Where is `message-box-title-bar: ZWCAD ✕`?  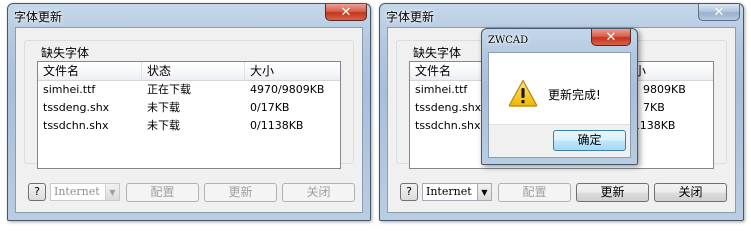
message-box-title-bar: ZWCAD ✕ is located at coordinates (559, 40).